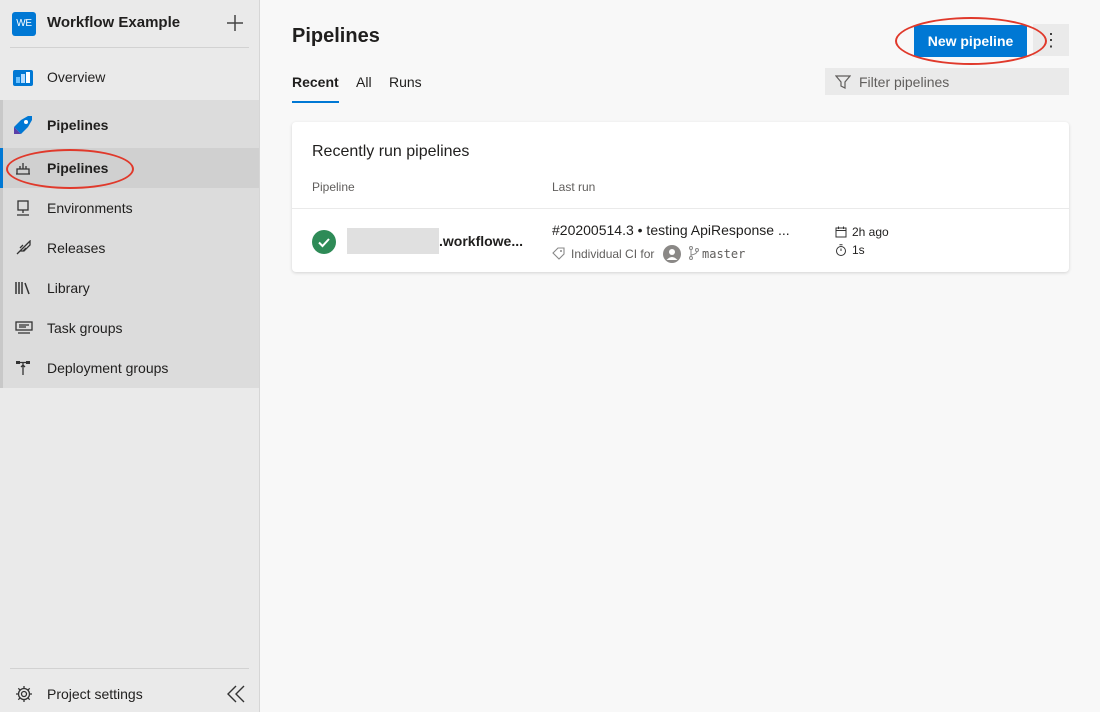 The width and height of the screenshot is (1100, 712). I want to click on branch-icon, so click(694, 253).